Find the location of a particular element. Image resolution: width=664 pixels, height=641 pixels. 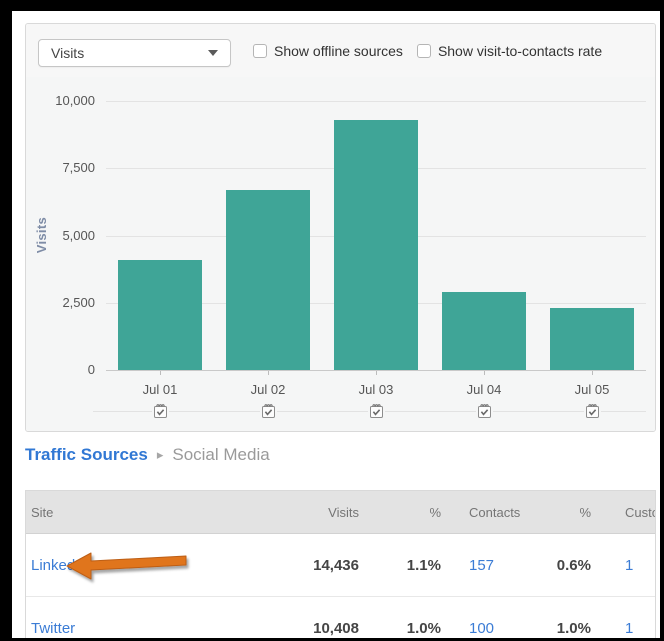

table-cell: 0.6% is located at coordinates (574, 565).